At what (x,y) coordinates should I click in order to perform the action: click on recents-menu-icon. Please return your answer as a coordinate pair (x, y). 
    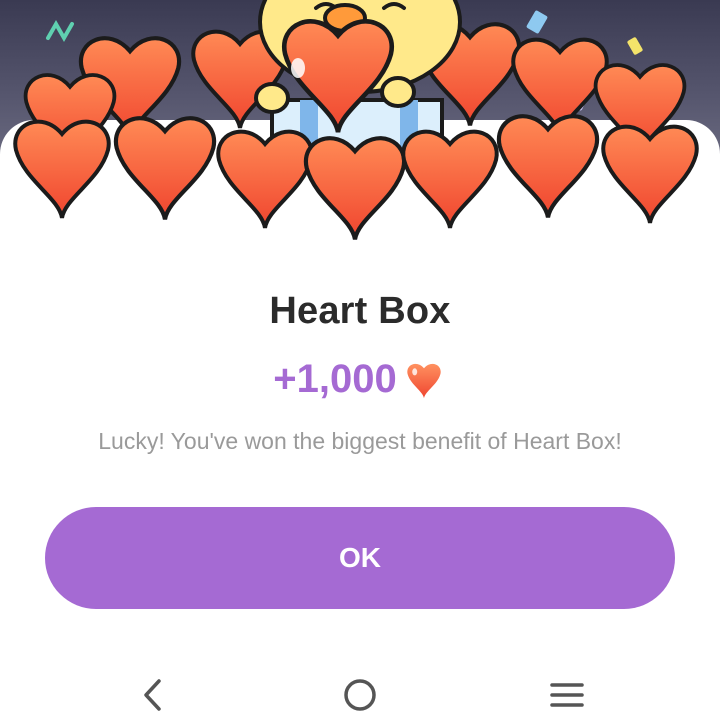
    Looking at the image, I should click on (567, 695).